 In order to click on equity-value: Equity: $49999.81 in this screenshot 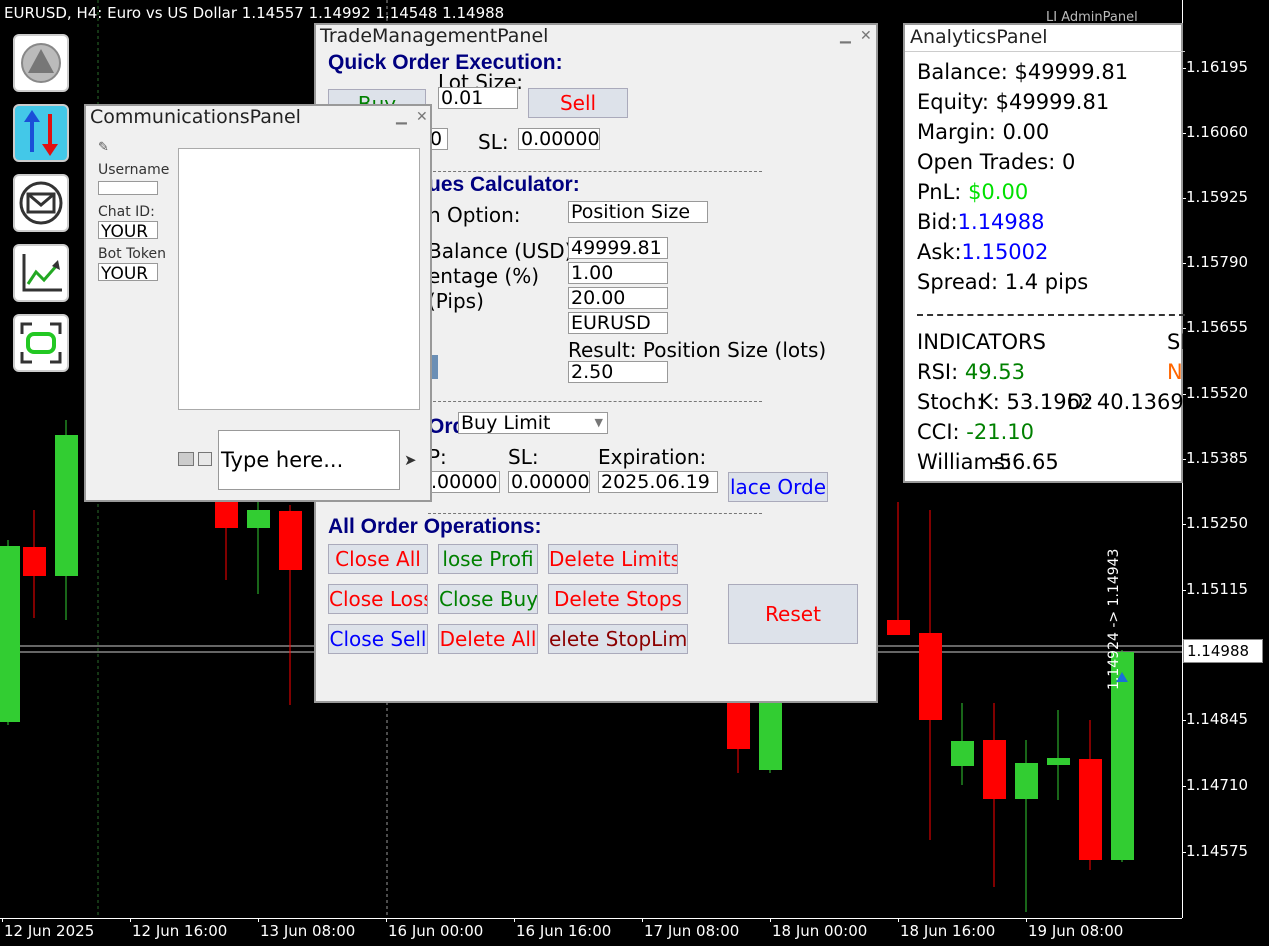, I will do `click(1013, 102)`.